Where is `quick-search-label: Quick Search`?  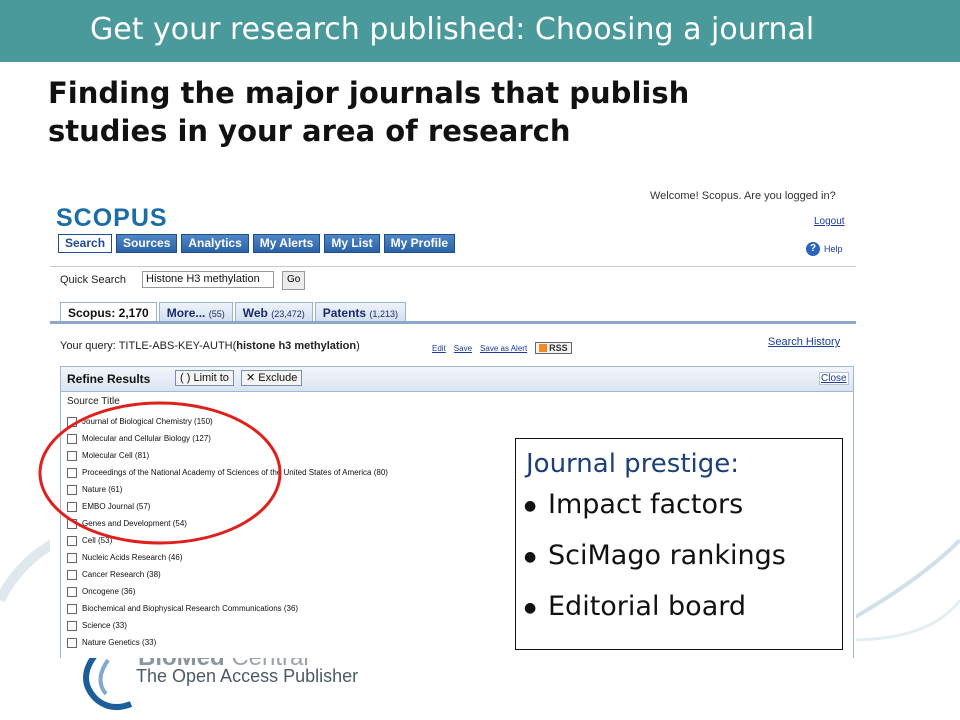
quick-search-label: Quick Search is located at coordinates (93, 280).